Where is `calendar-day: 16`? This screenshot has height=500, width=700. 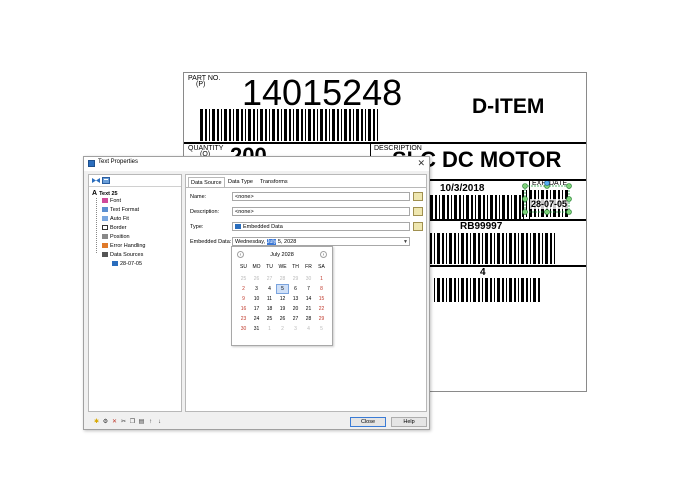
calendar-day: 16 is located at coordinates (243, 309).